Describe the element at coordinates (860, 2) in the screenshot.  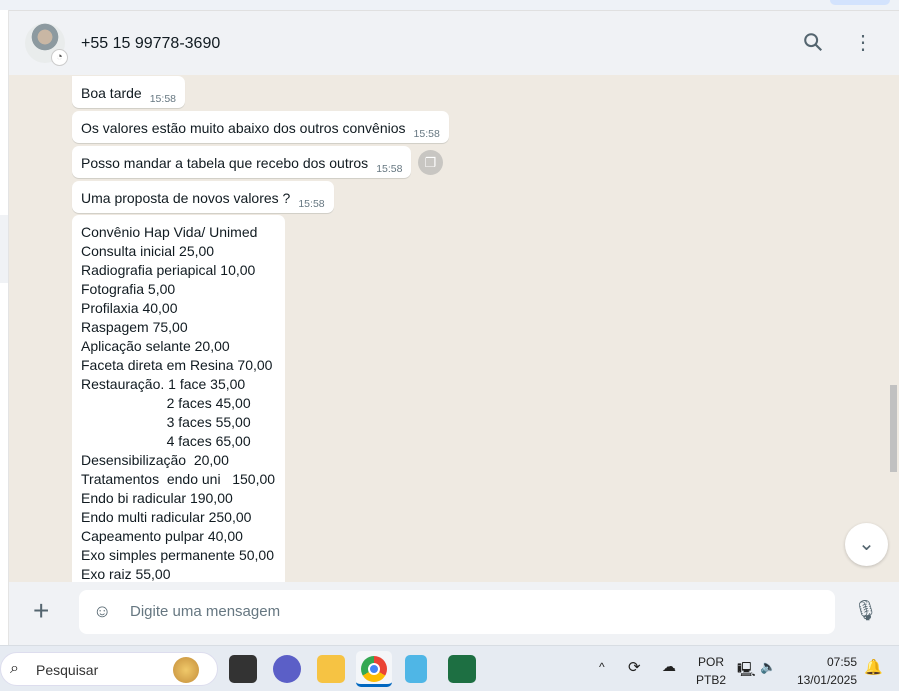
I see `browser-pill` at that location.